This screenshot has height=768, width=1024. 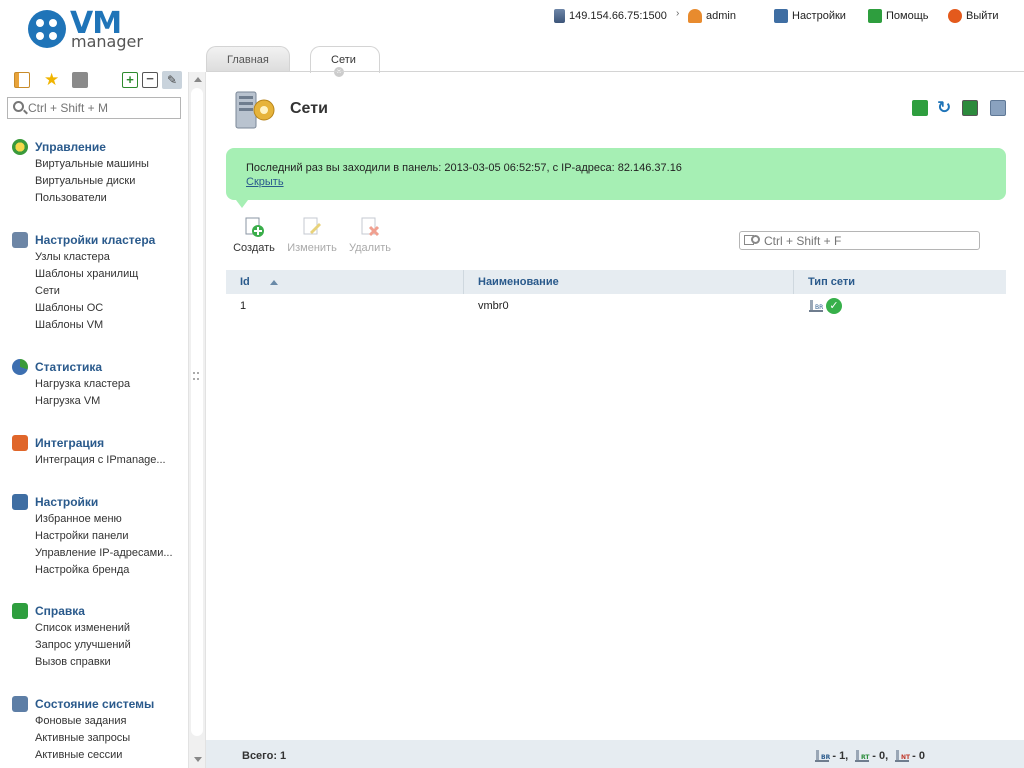 I want to click on sidebar-toolbar: ★ + − ✎, so click(x=99, y=80).